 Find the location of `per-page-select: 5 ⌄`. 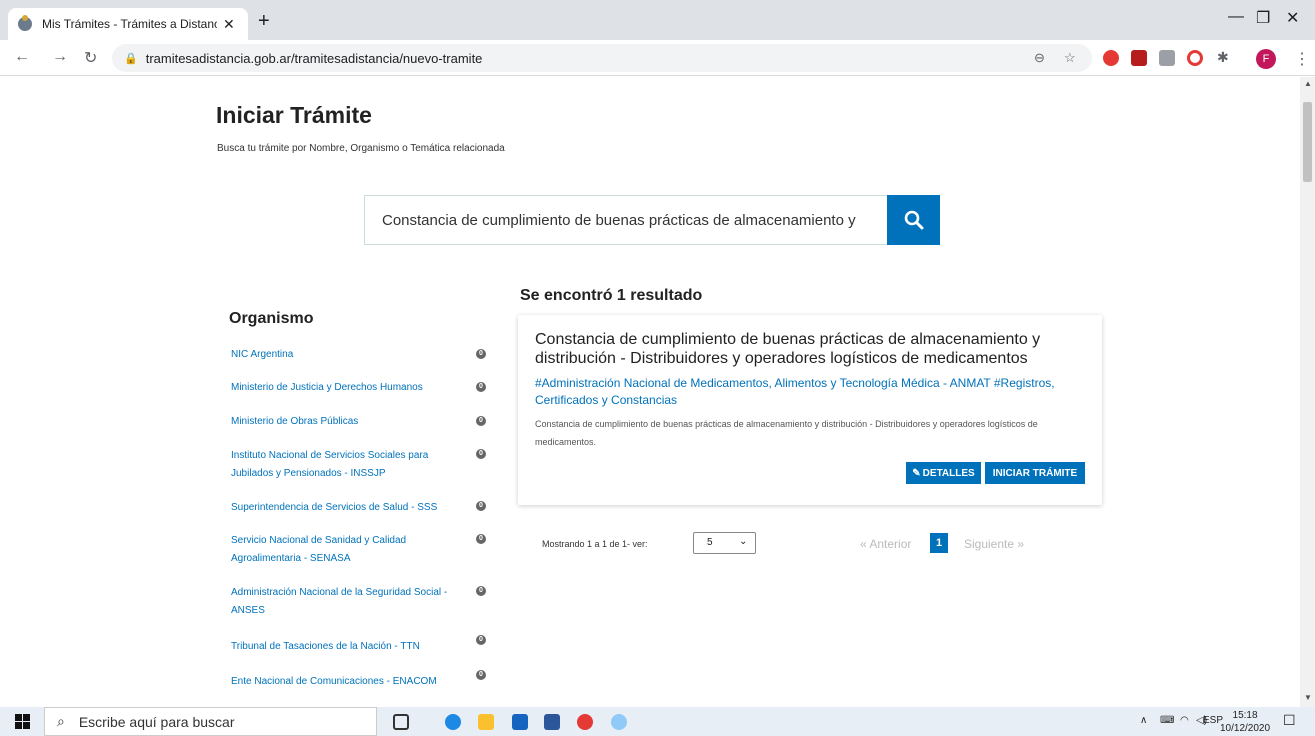

per-page-select: 5 ⌄ is located at coordinates (724, 543).